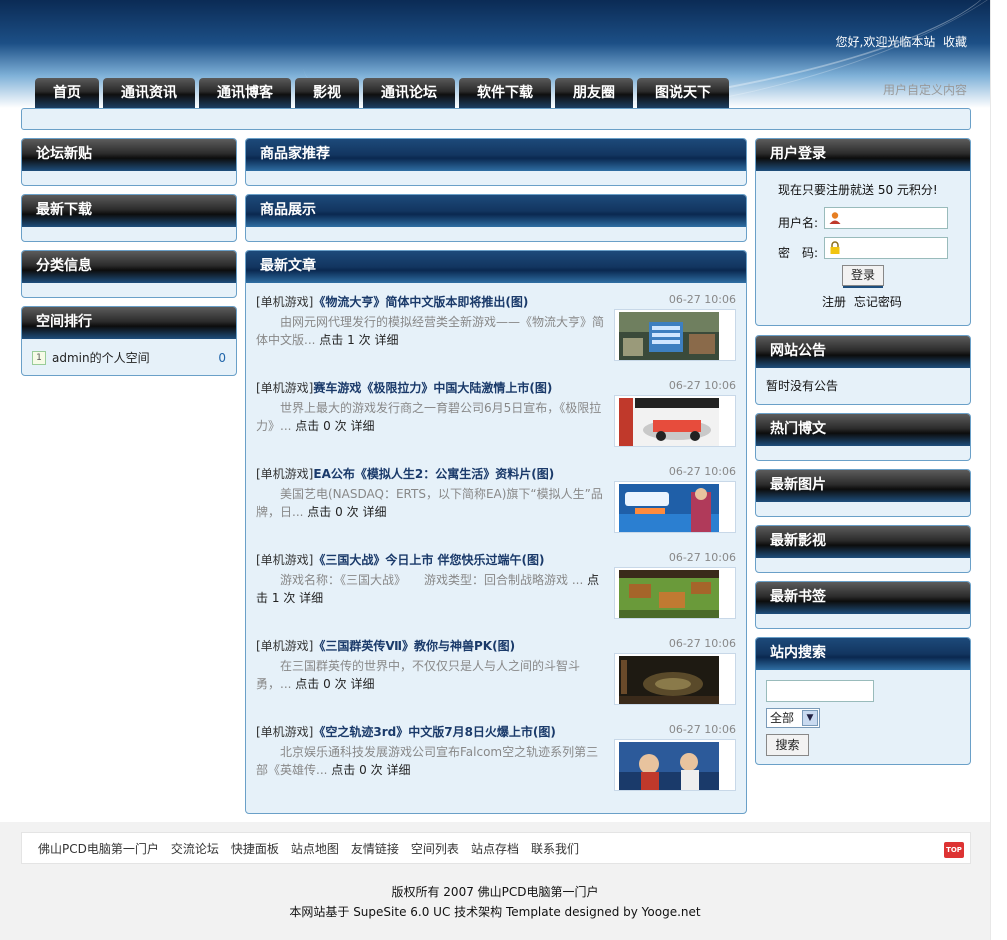 The height and width of the screenshot is (940, 1007). What do you see at coordinates (222, 357) in the screenshot?
I see `rank-count: 0` at bounding box center [222, 357].